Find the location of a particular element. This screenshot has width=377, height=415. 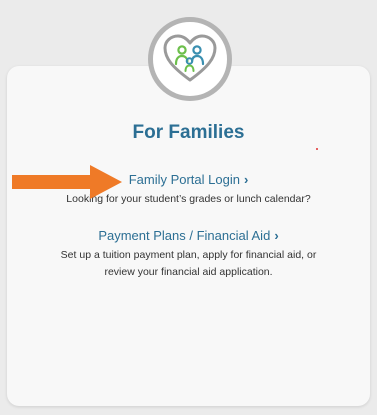

family-portal-login-label: Family Portal Login is located at coordinates (184, 179).